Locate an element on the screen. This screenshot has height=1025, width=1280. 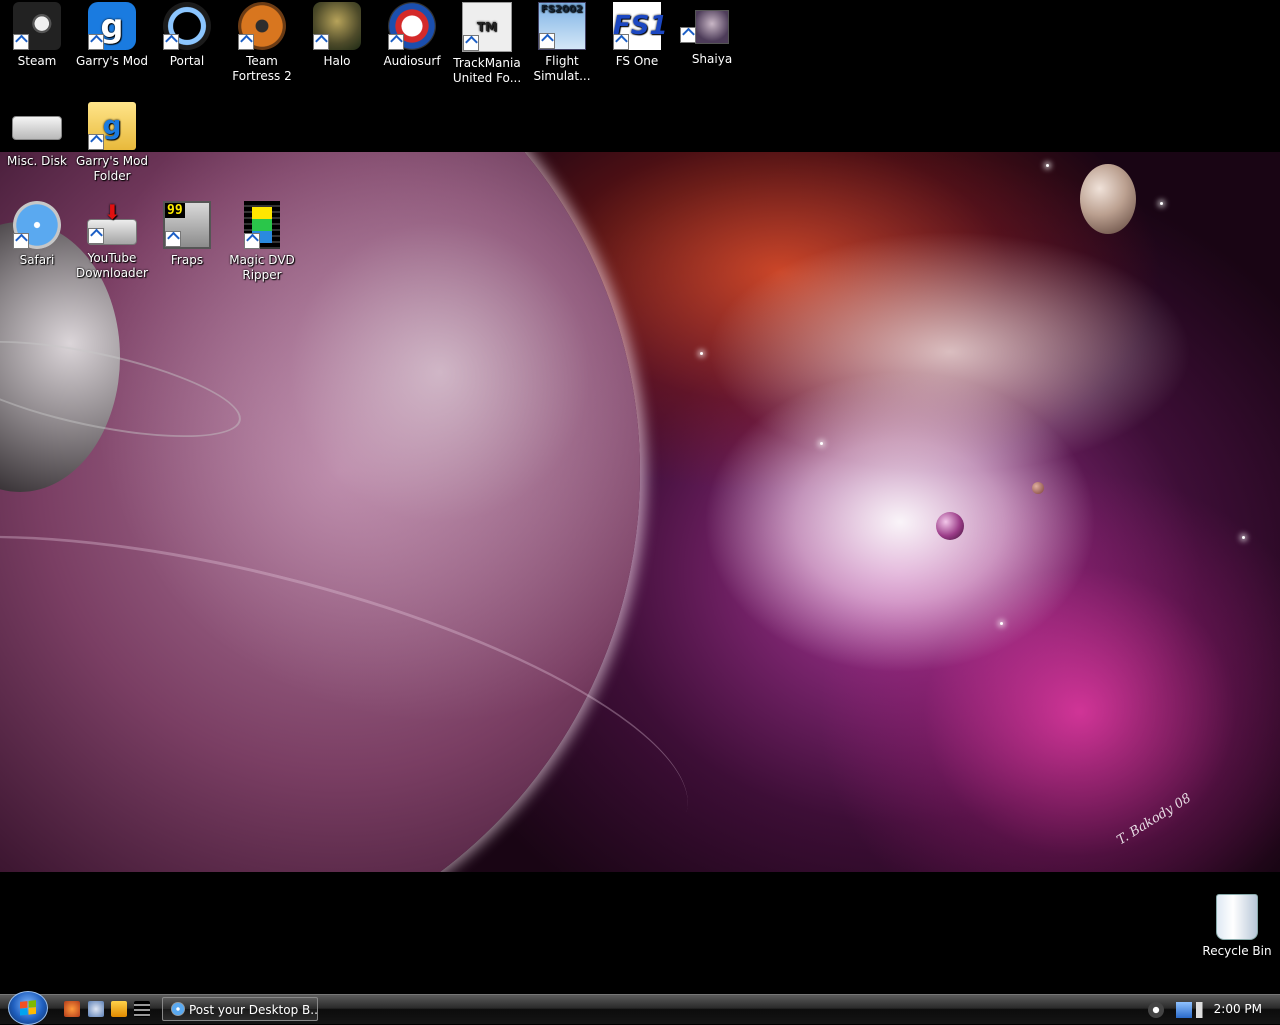
shaiya-icon is located at coordinates (704, 27).